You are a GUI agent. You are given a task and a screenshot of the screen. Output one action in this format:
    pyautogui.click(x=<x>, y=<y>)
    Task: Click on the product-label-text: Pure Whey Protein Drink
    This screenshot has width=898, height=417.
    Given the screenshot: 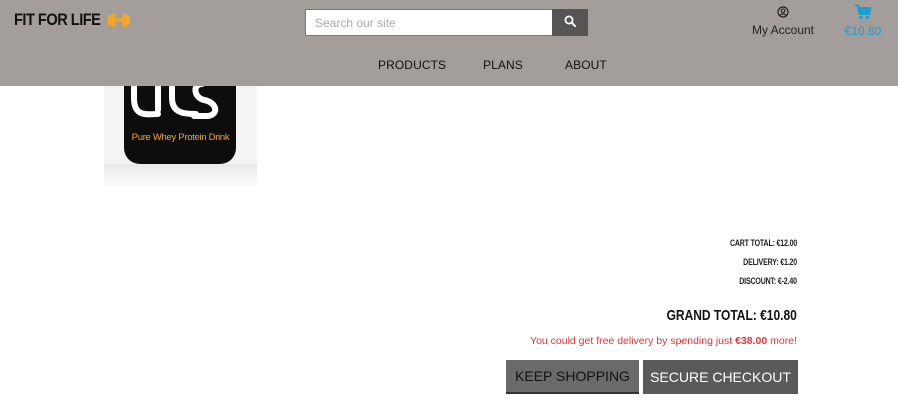 What is the action you would take?
    pyautogui.click(x=180, y=137)
    